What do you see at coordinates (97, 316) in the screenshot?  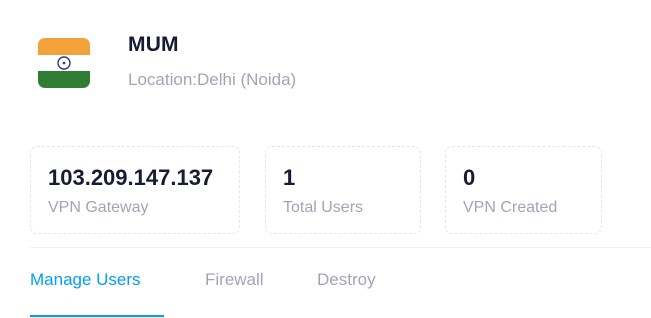 I see `active-tab-indicator` at bounding box center [97, 316].